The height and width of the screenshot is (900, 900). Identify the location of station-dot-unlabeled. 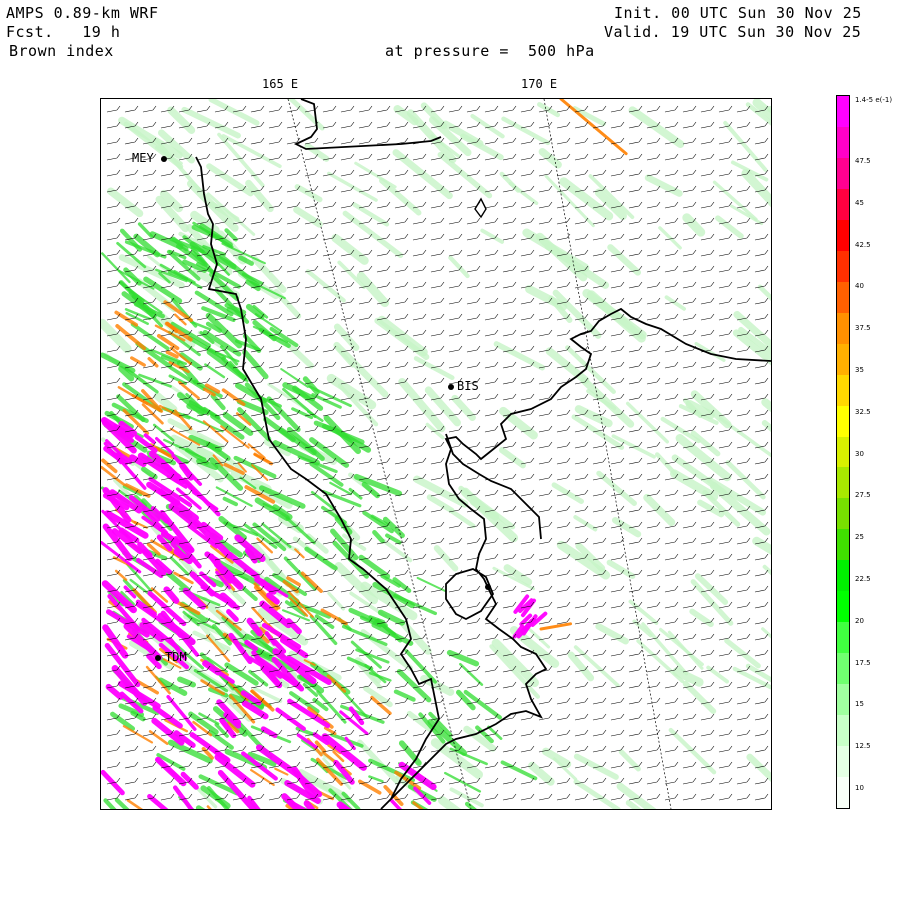
(488, 587).